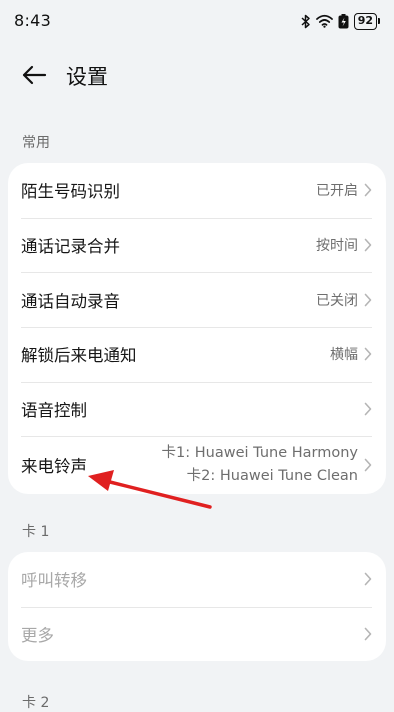  Describe the element at coordinates (70, 192) in the screenshot. I see `setting-label: 陌生号码识别` at that location.